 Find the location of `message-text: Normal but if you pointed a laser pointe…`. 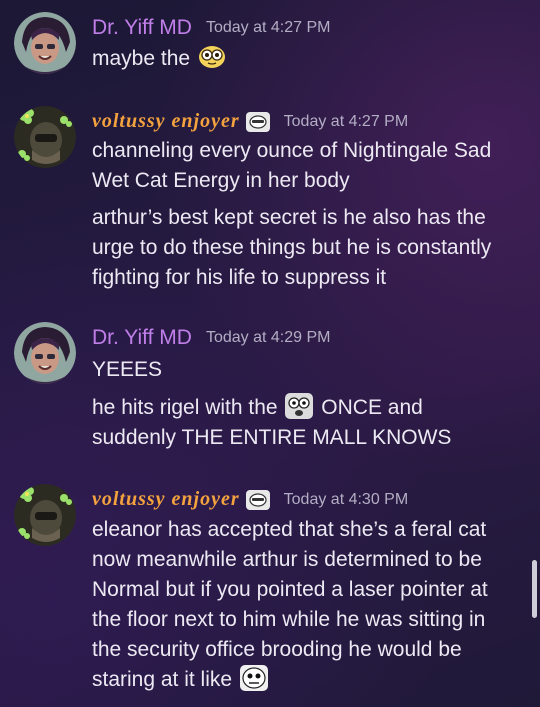

message-text: Normal but if you pointed a laser pointe… is located at coordinates (290, 589).